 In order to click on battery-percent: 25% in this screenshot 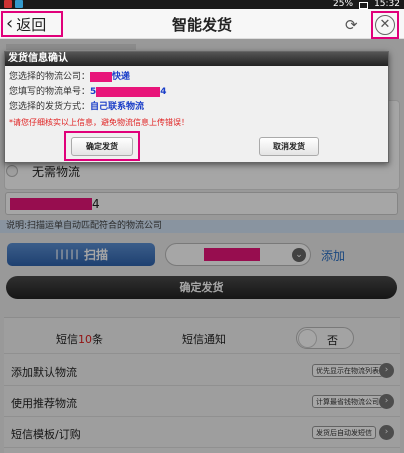, I will do `click(343, 4)`.